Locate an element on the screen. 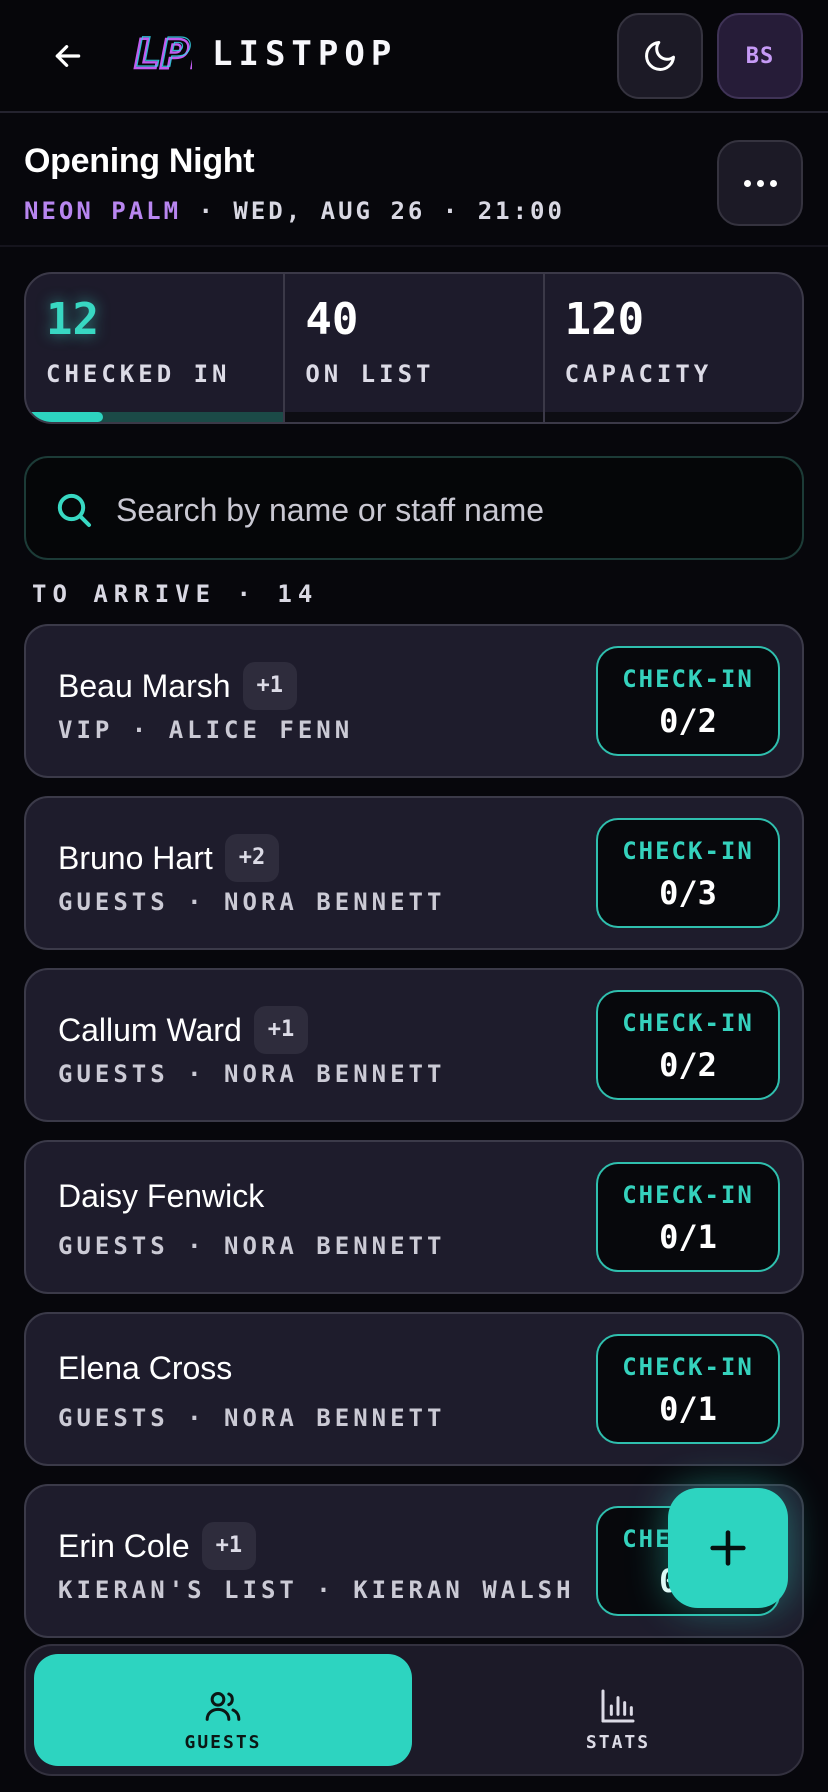 The height and width of the screenshot is (1792, 828). event-date-time: WED, AUG 26 · 21:00 is located at coordinates (399, 211).